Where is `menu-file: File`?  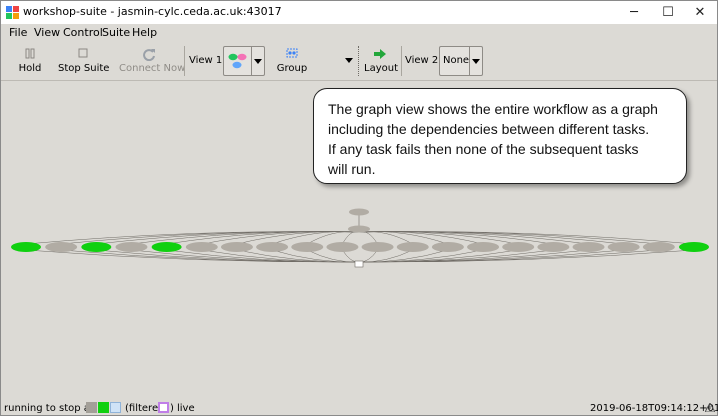 menu-file: File is located at coordinates (18, 32).